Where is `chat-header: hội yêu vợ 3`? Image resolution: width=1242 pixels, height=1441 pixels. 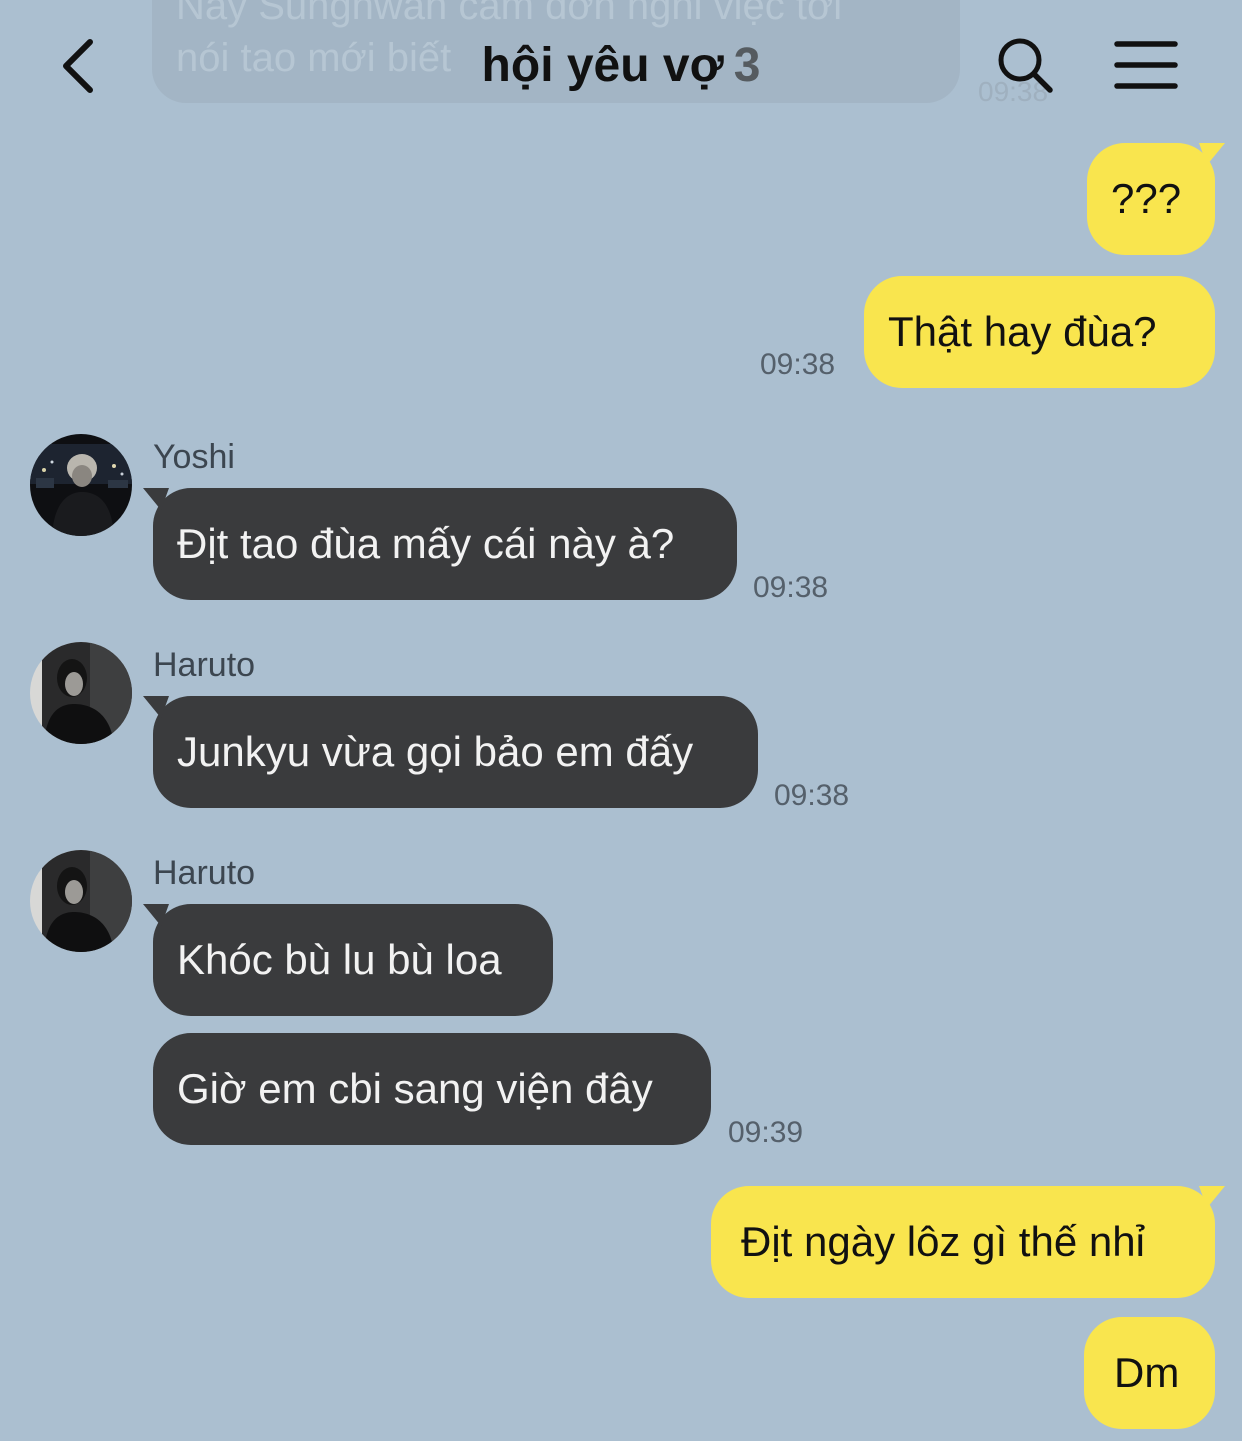
chat-header: hội yêu vợ 3 is located at coordinates (621, 65).